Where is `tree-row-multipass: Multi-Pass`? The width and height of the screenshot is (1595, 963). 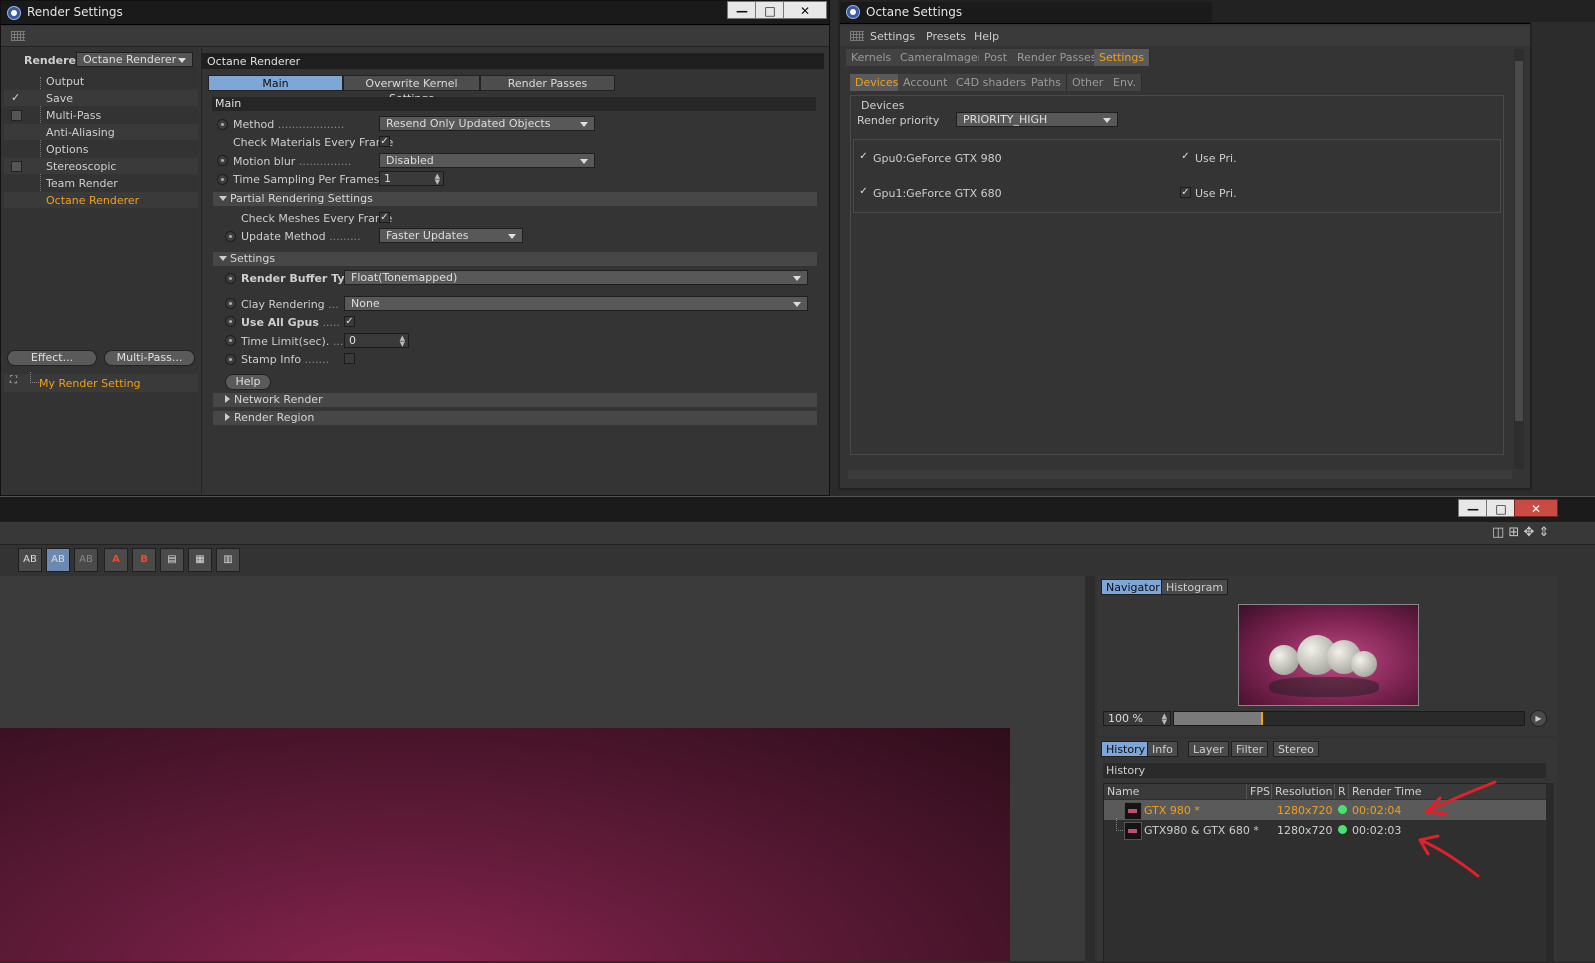
tree-row-multipass: Multi-Pass is located at coordinates (101, 115).